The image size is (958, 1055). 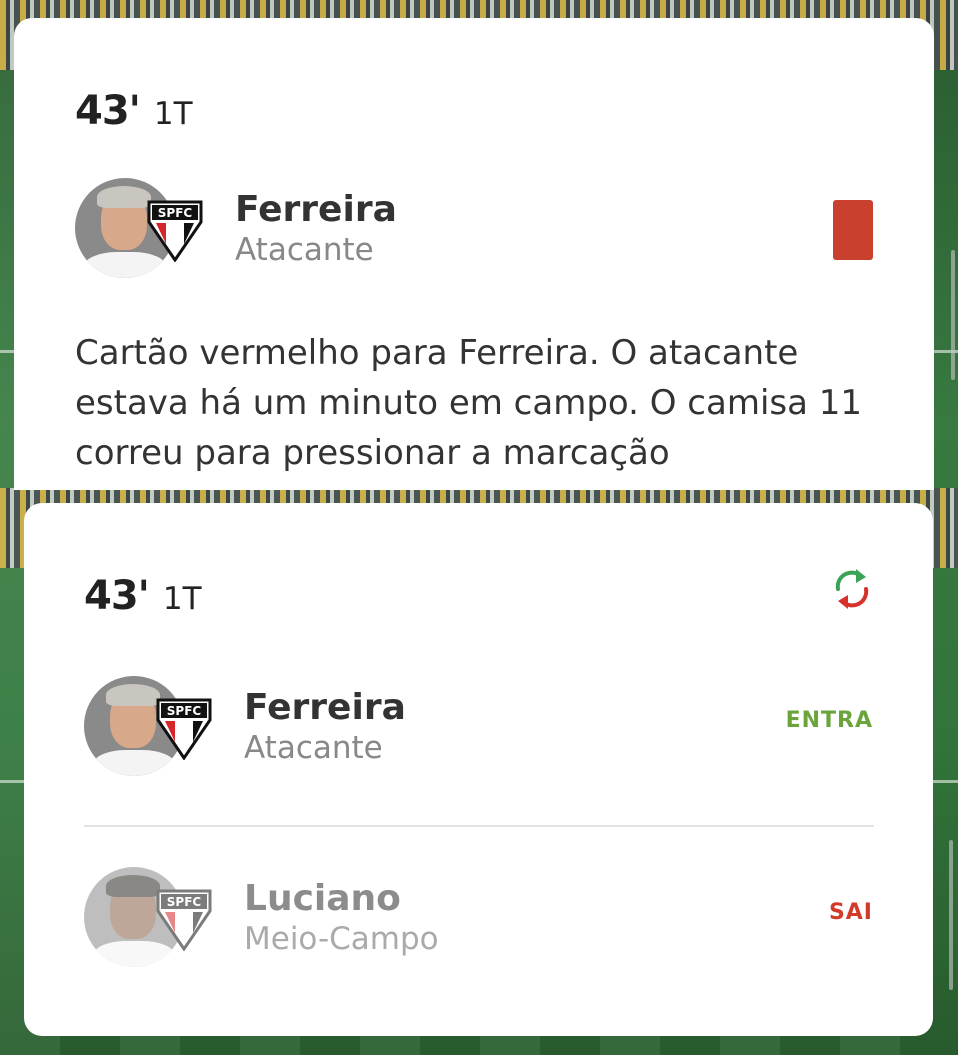 What do you see at coordinates (322, 898) in the screenshot?
I see `player-name: Luciano` at bounding box center [322, 898].